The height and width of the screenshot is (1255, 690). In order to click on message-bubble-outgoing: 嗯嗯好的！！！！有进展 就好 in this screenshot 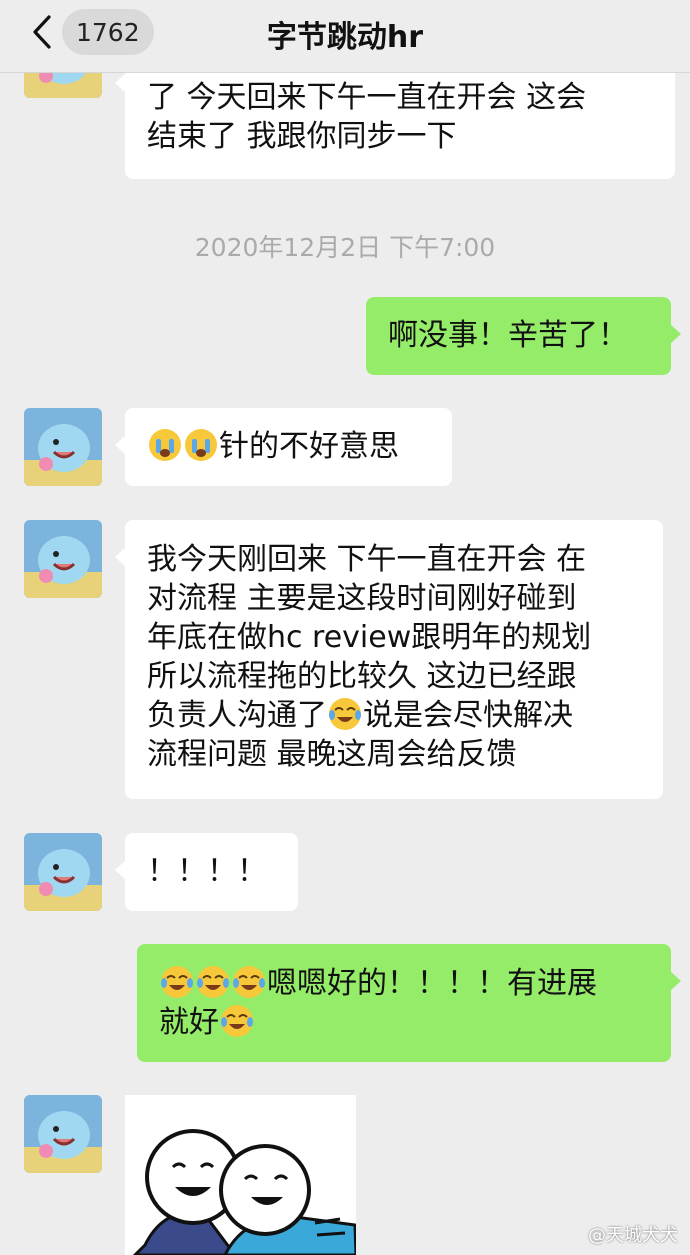, I will do `click(409, 1003)`.